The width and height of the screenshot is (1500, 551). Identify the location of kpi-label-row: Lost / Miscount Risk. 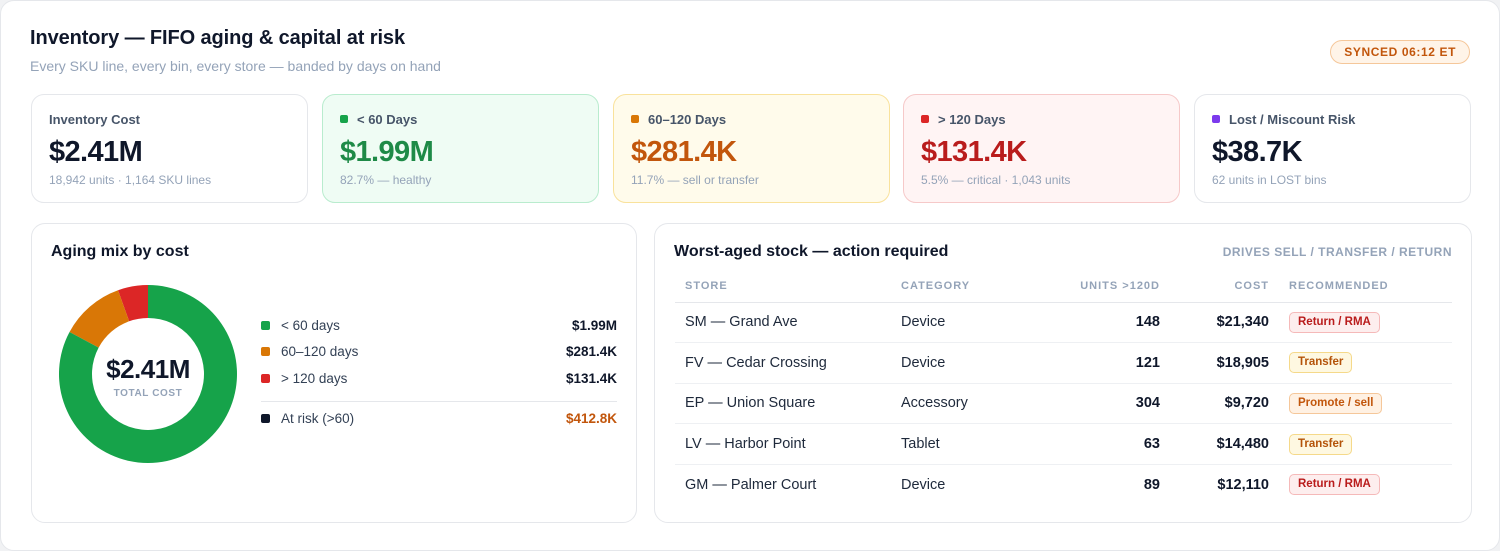
(1332, 119).